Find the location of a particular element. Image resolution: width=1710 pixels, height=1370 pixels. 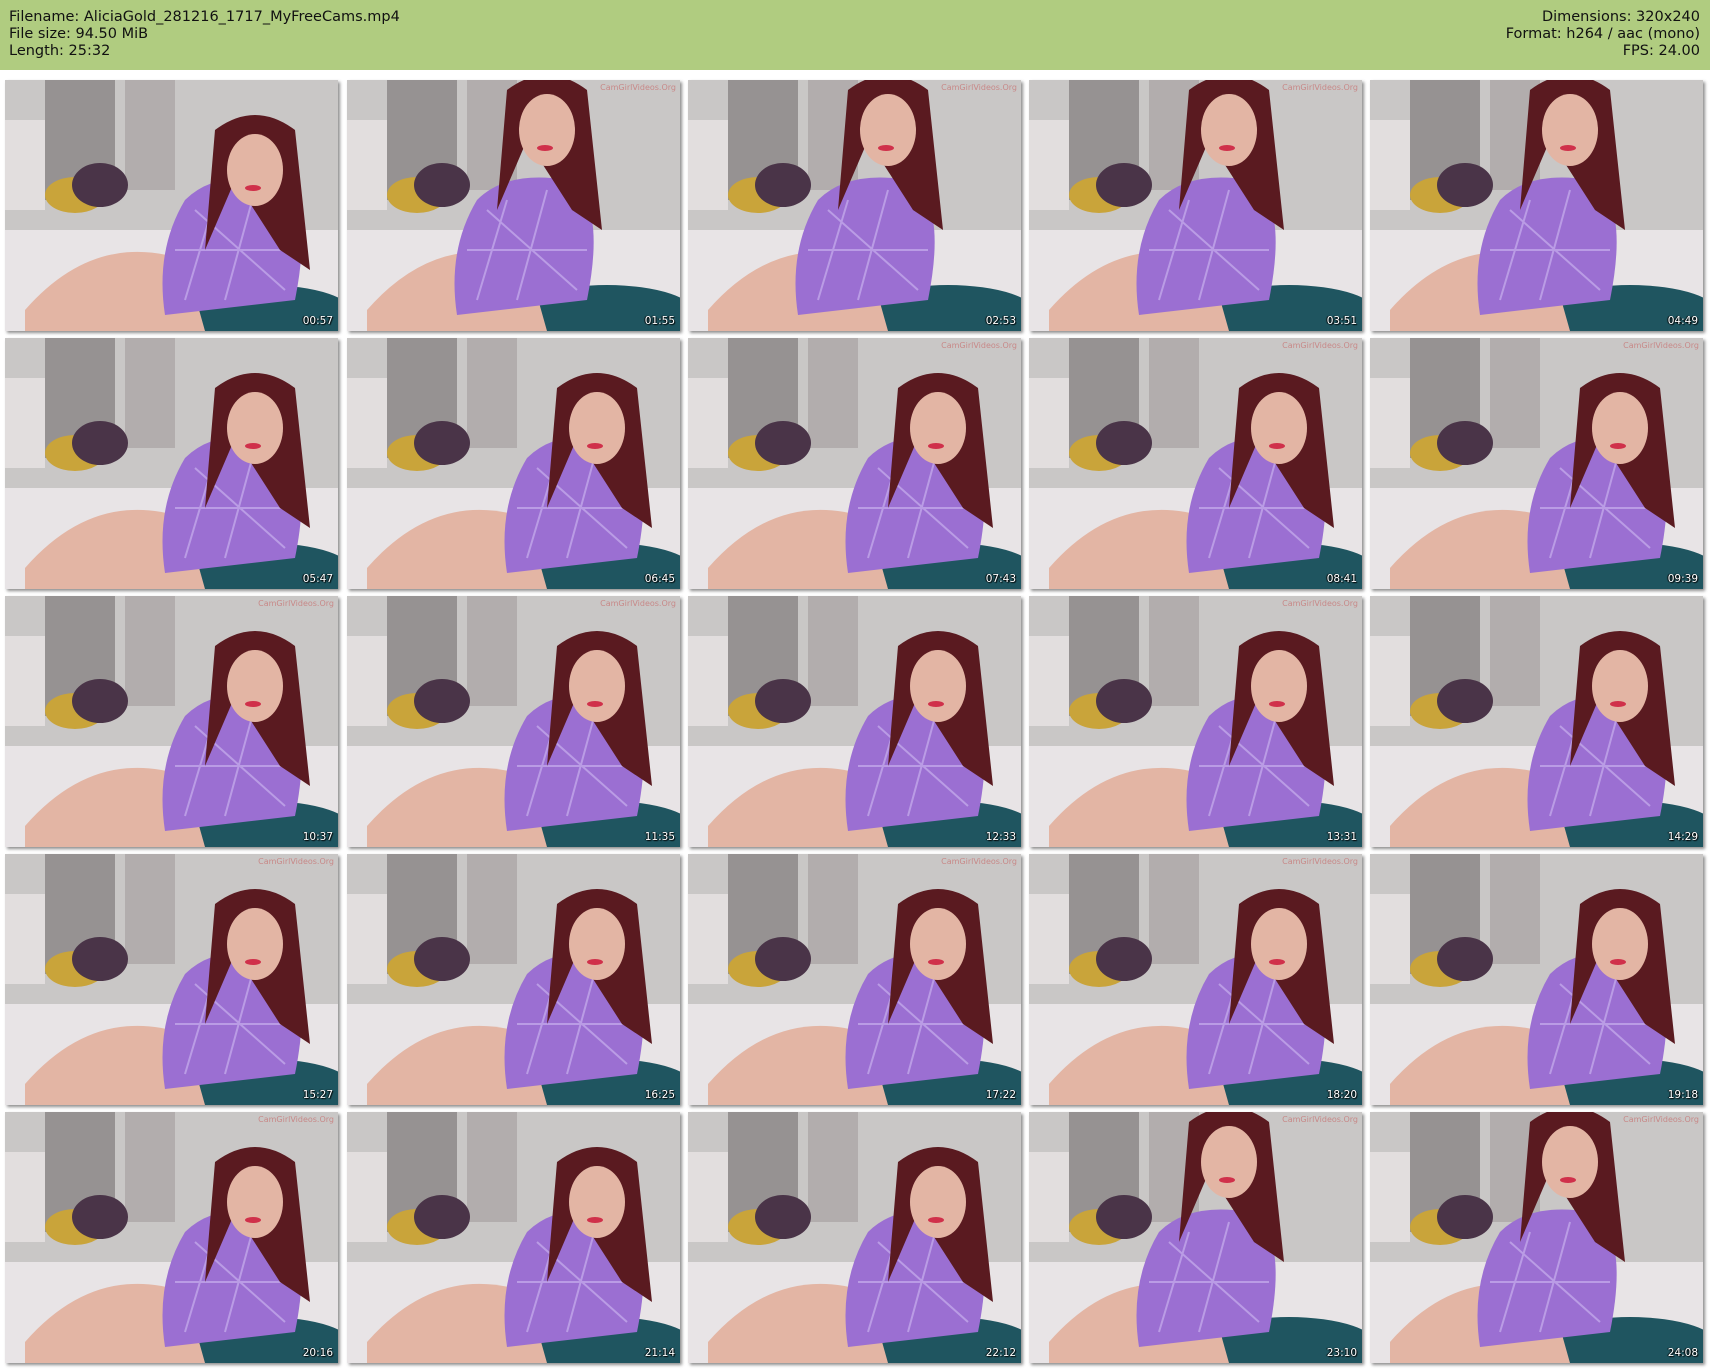

thumbnail-frame: CamGirlVideos.Org 09:39 is located at coordinates (1536, 463).